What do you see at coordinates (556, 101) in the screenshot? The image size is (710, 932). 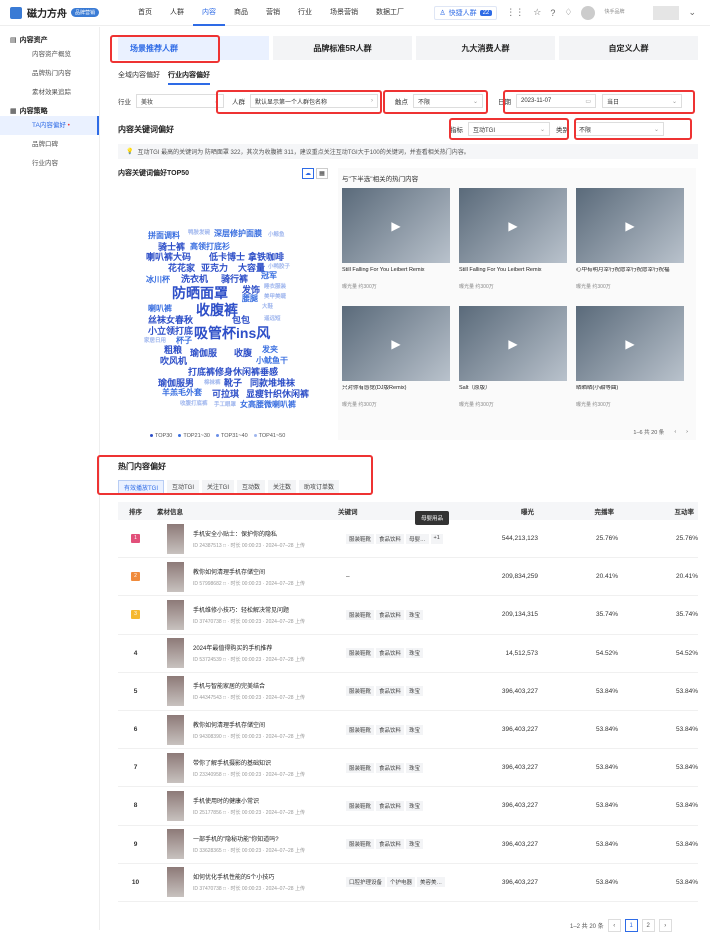 I see `date-picker: 2023-11-07 ▭` at bounding box center [556, 101].